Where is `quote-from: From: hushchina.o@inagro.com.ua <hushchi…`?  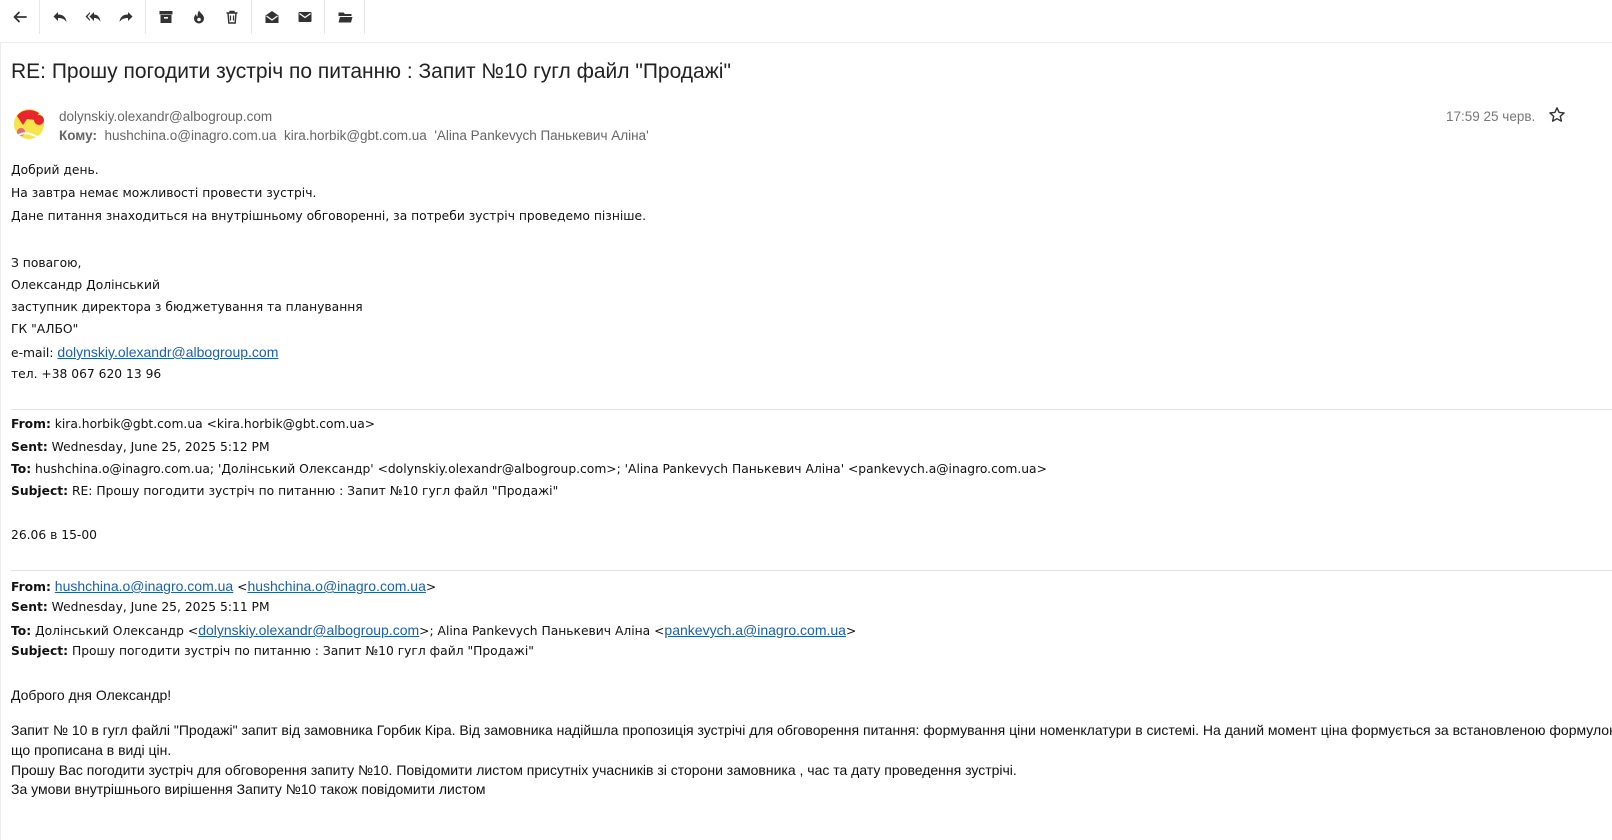
quote-from: From: hushchina.o@inagro.com.ua <hushchi… is located at coordinates (223, 586).